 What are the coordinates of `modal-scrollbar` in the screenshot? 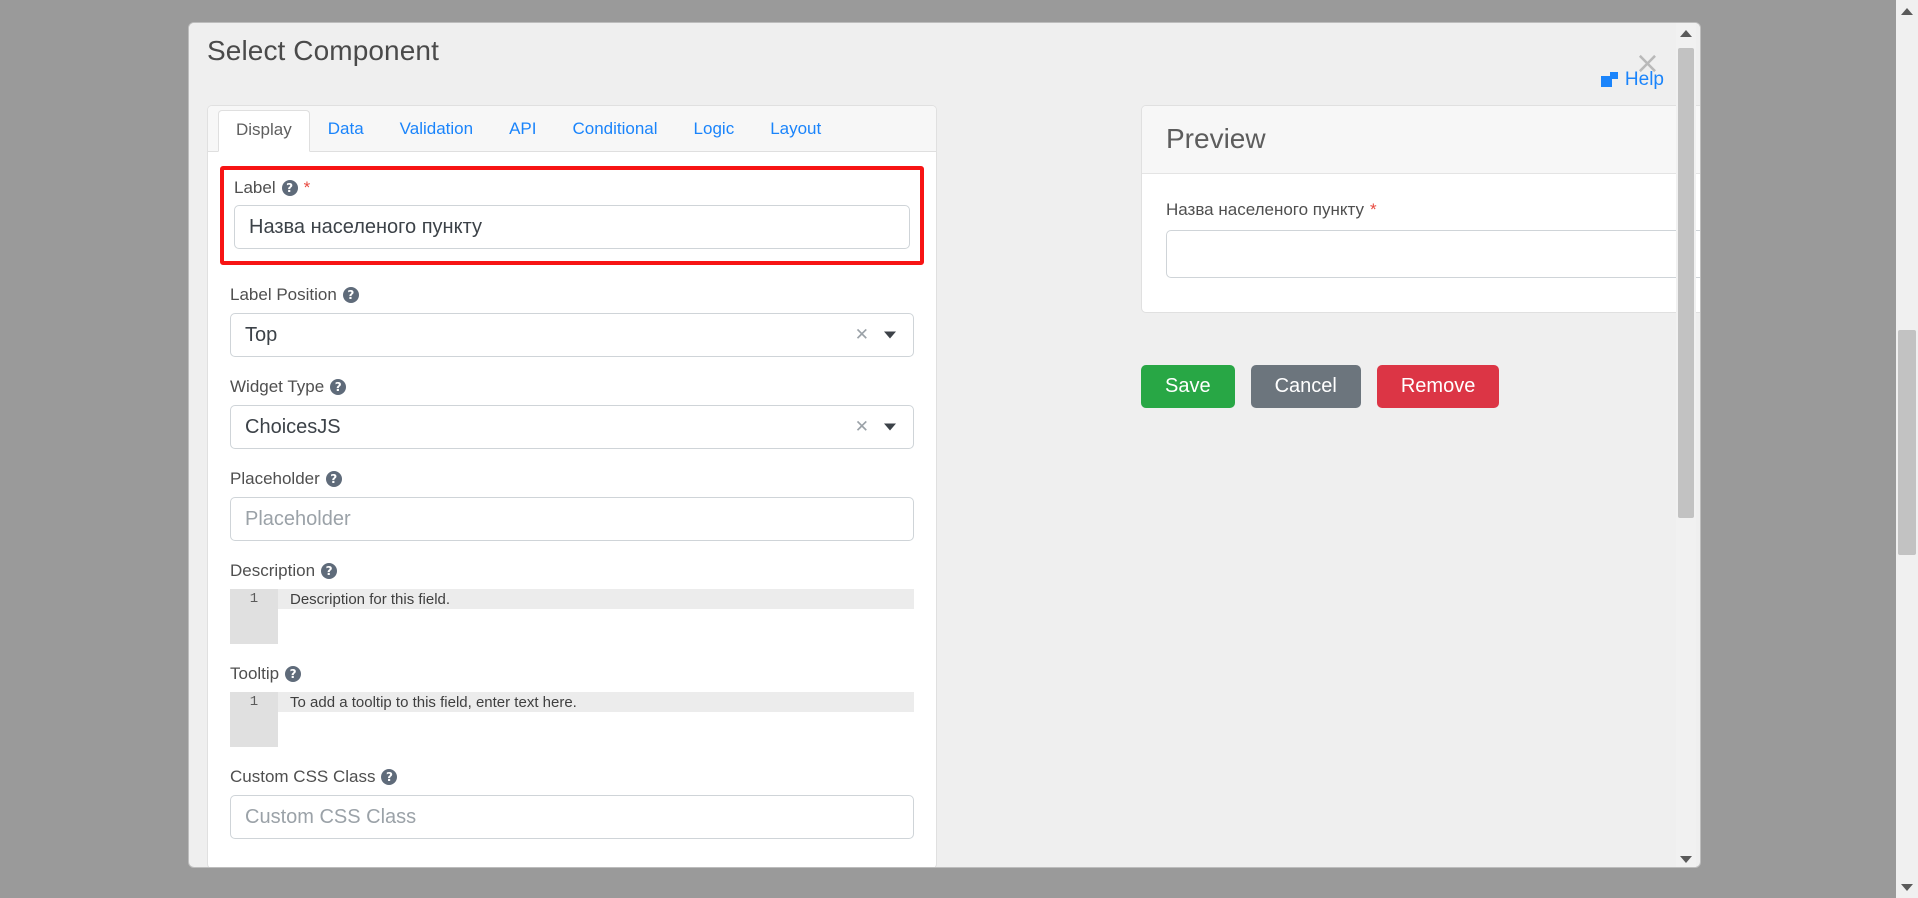 It's located at (1686, 445).